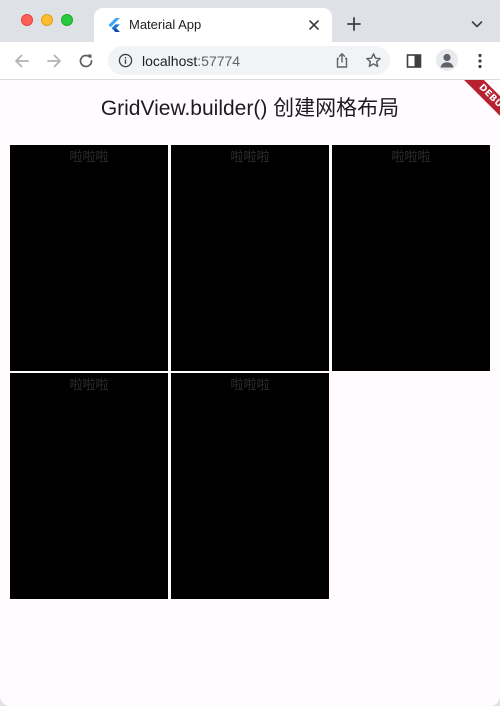 The width and height of the screenshot is (500, 706). Describe the element at coordinates (314, 25) in the screenshot. I see `close-icon` at that location.